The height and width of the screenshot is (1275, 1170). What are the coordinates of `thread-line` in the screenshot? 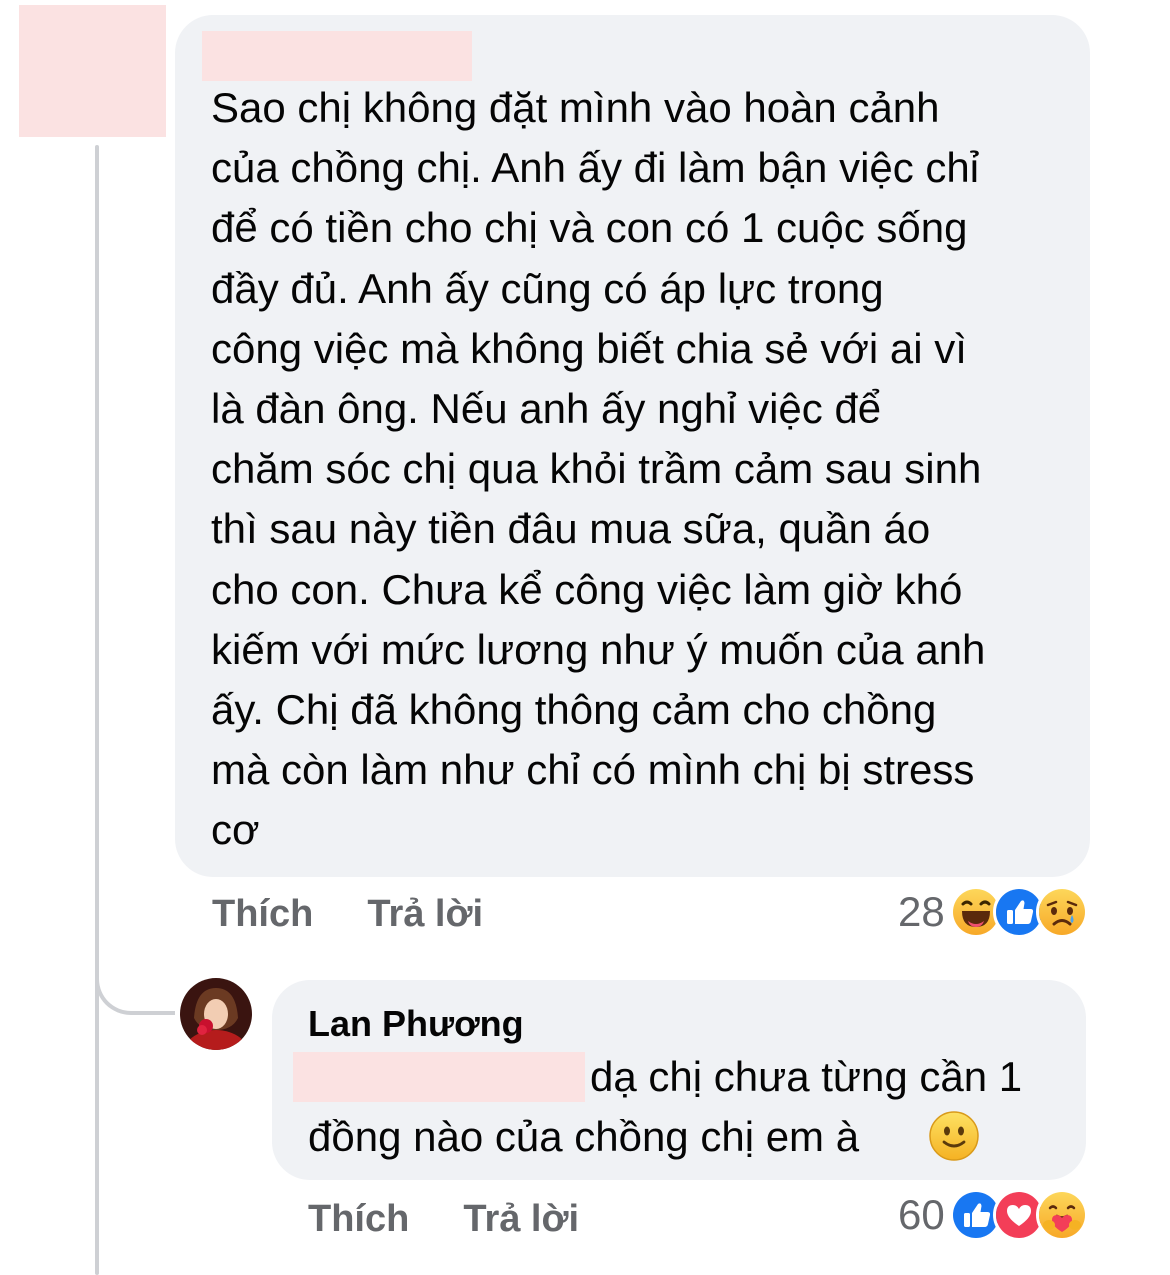 It's located at (97, 710).